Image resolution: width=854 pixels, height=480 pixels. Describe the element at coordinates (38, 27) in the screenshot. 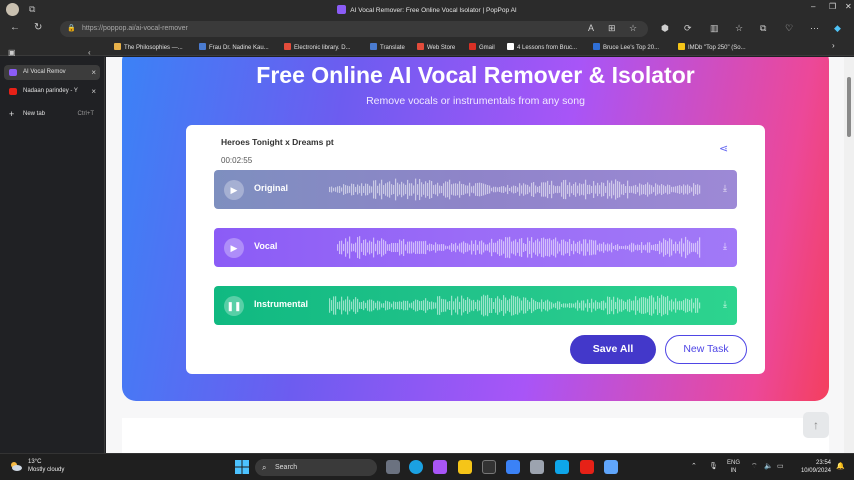

I see `refresh-icon: ↻` at that location.